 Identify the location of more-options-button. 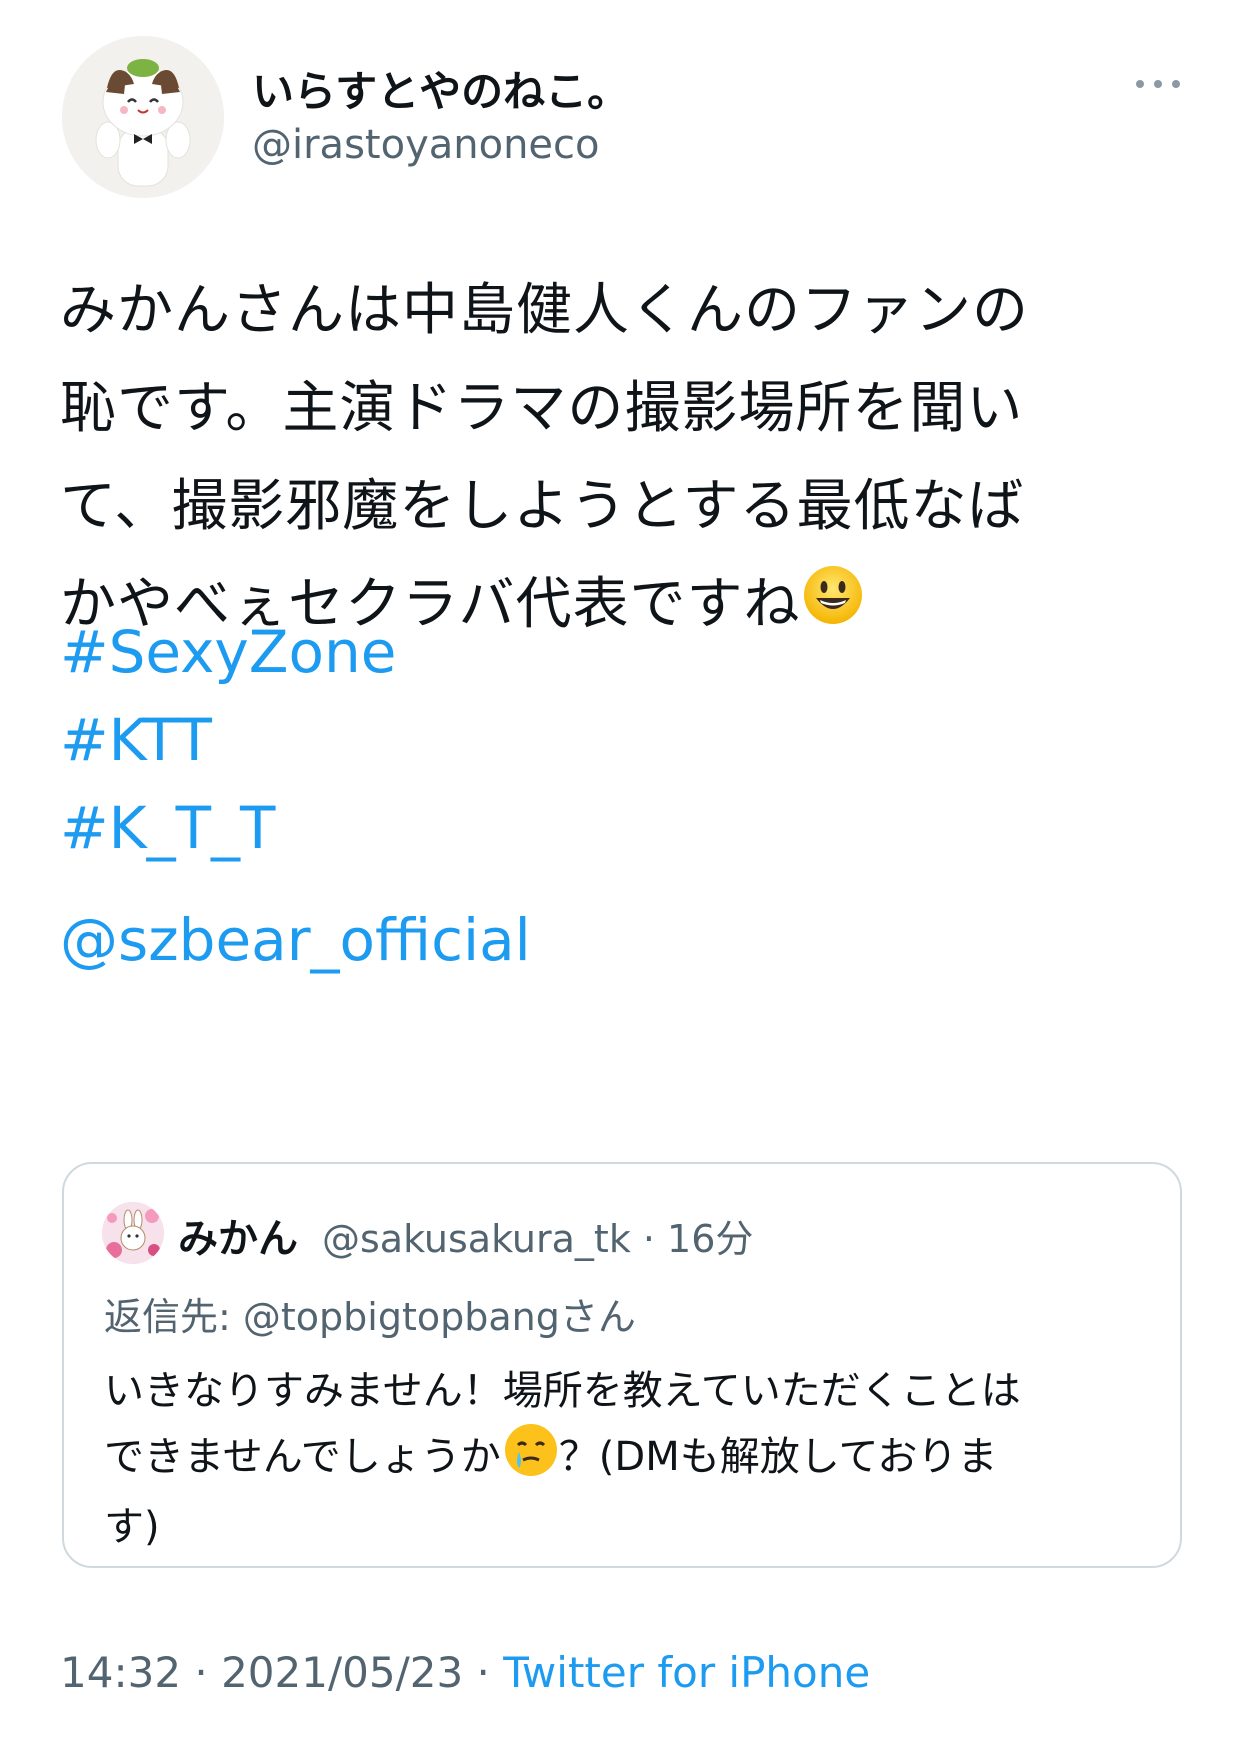
(1158, 84).